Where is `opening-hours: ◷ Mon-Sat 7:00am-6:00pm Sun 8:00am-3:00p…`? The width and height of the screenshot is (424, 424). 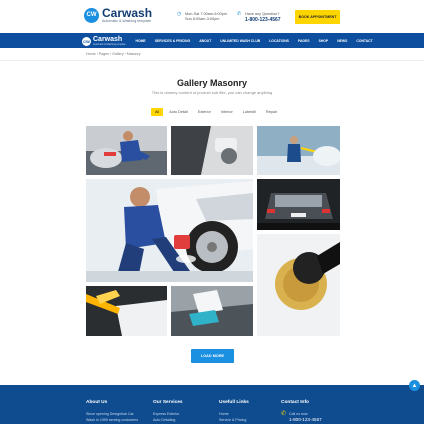 opening-hours: ◷ Mon-Sat 7:00am-6:00pm Sun 8:00am-3:00p… is located at coordinates (202, 17).